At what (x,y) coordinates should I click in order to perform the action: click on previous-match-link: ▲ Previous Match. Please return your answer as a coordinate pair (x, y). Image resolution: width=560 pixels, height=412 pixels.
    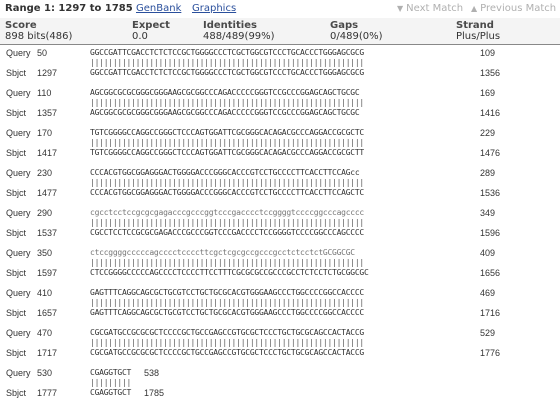
    Looking at the image, I should click on (513, 8).